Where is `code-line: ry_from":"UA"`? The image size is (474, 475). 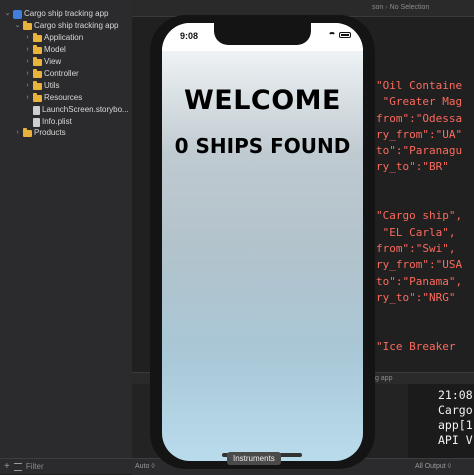
code-line: ry_from":"UA" is located at coordinates (419, 134).